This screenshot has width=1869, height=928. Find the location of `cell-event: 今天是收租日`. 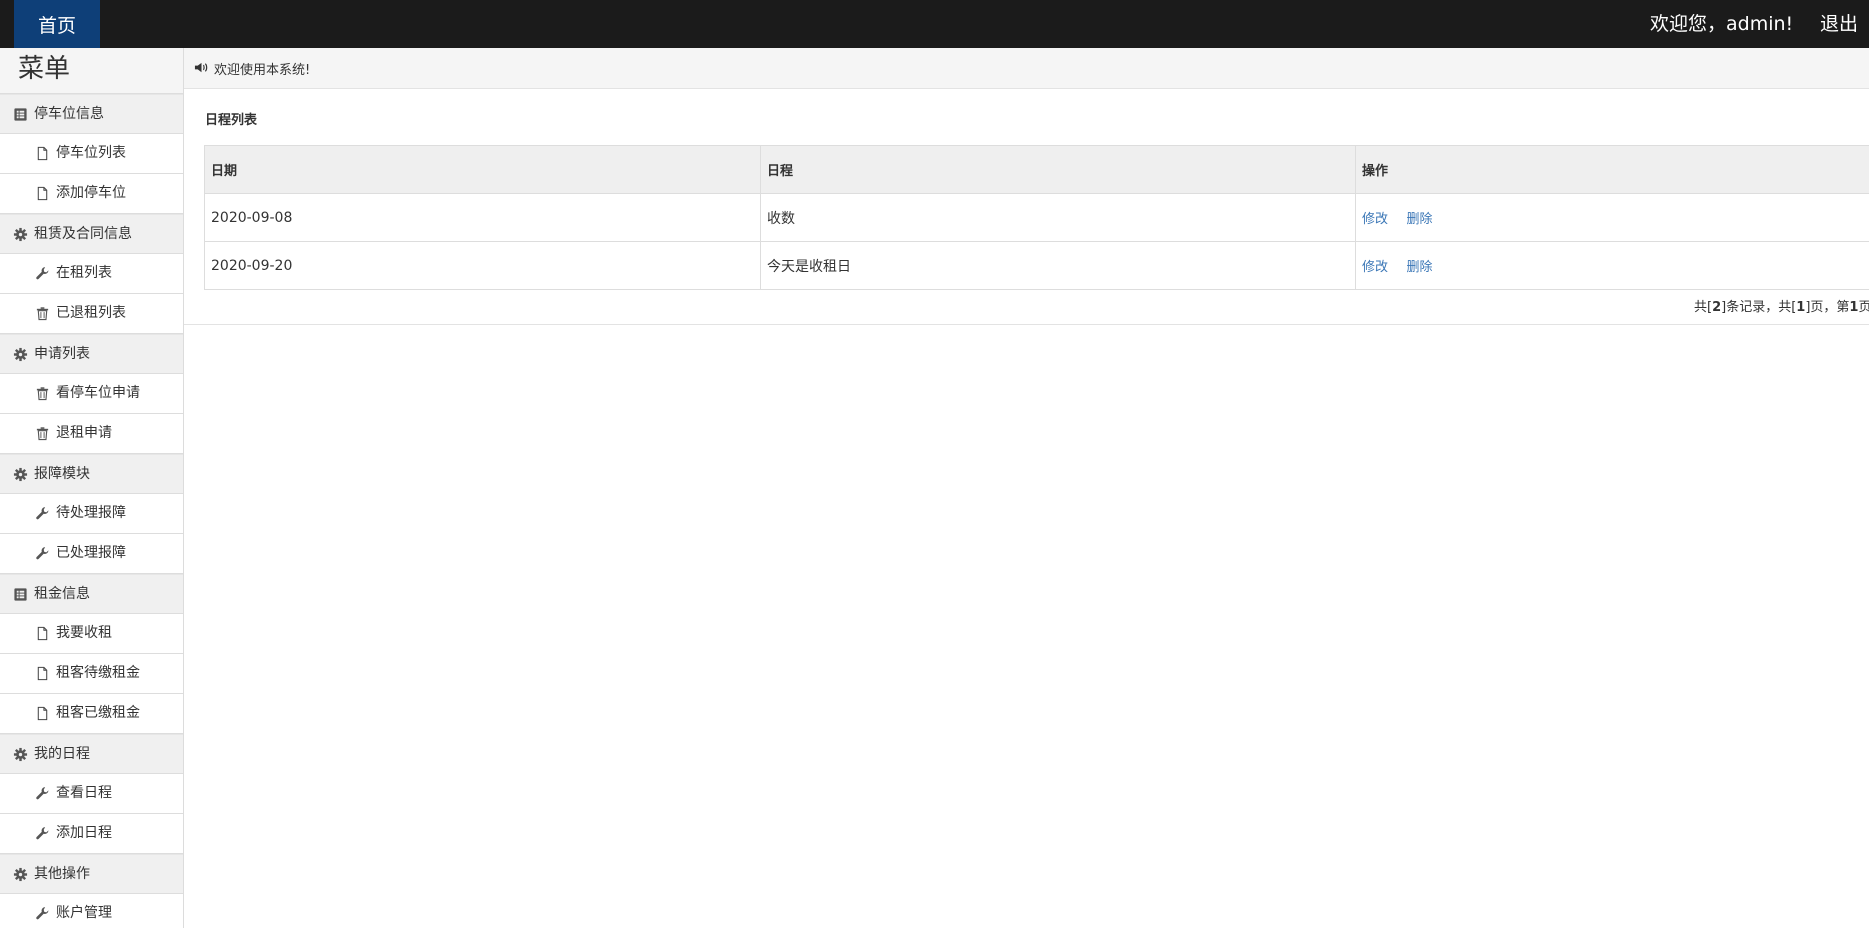

cell-event: 今天是收租日 is located at coordinates (1058, 265).